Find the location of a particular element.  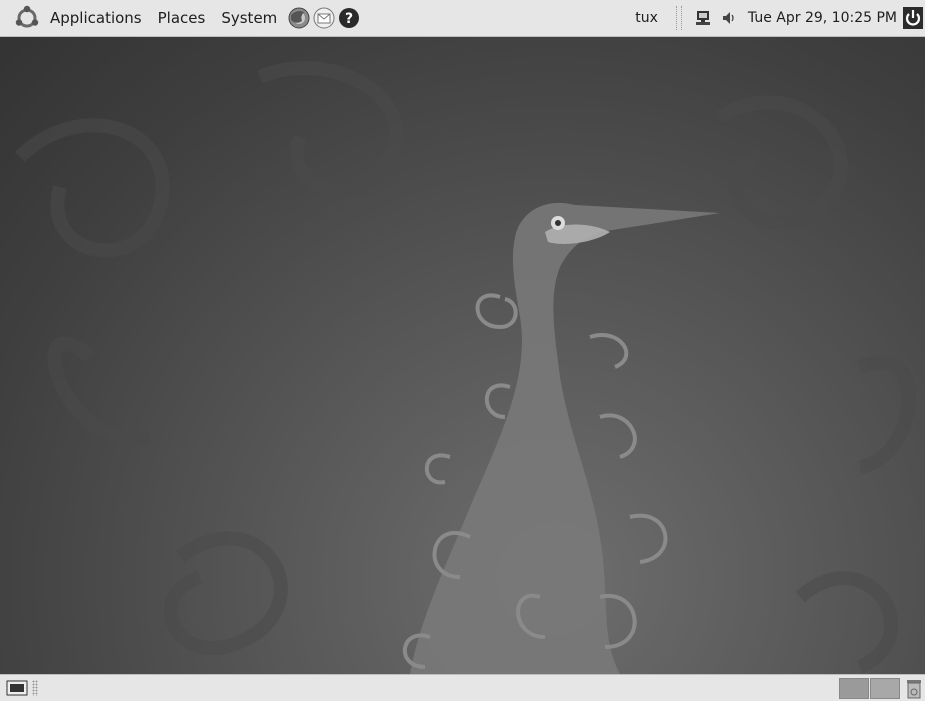

ubuntu-logo-icon is located at coordinates (27, 18).